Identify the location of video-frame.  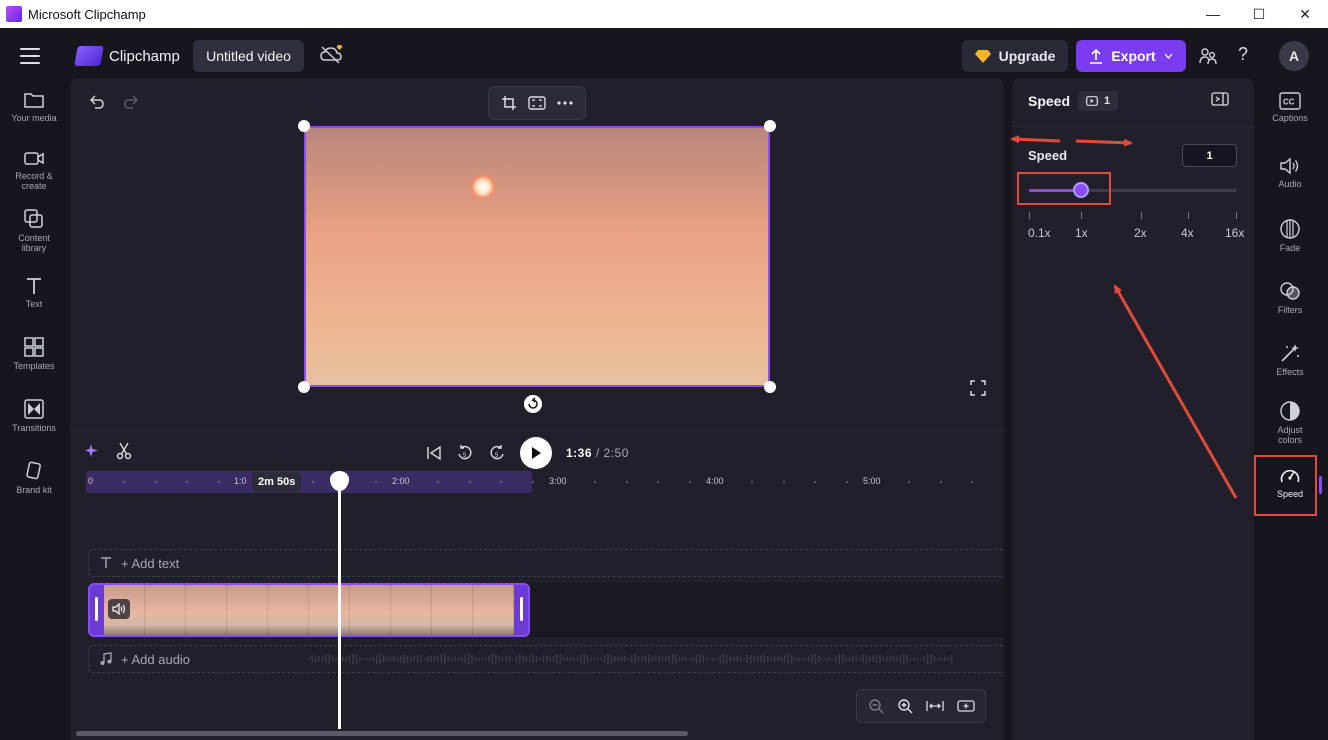
(537, 256).